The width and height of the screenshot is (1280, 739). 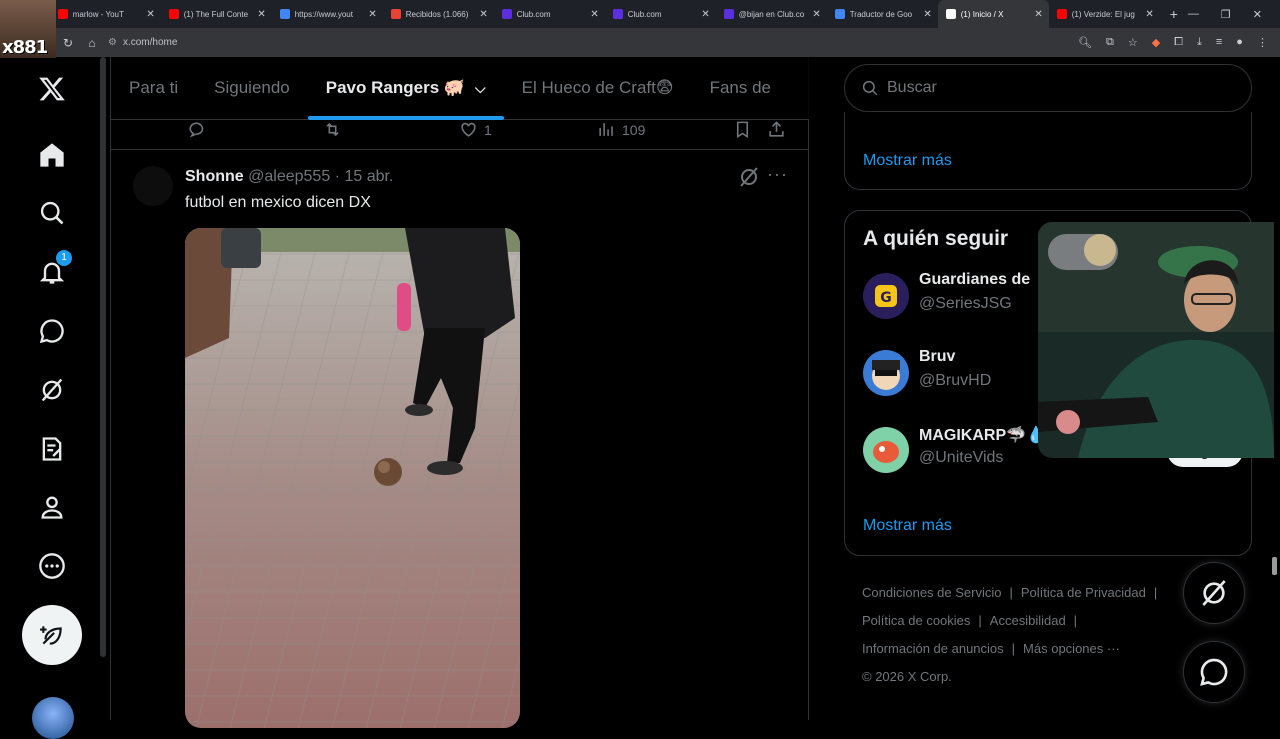 I want to click on browser-tab: Recibidos (1.066) ✕, so click(x=438, y=14).